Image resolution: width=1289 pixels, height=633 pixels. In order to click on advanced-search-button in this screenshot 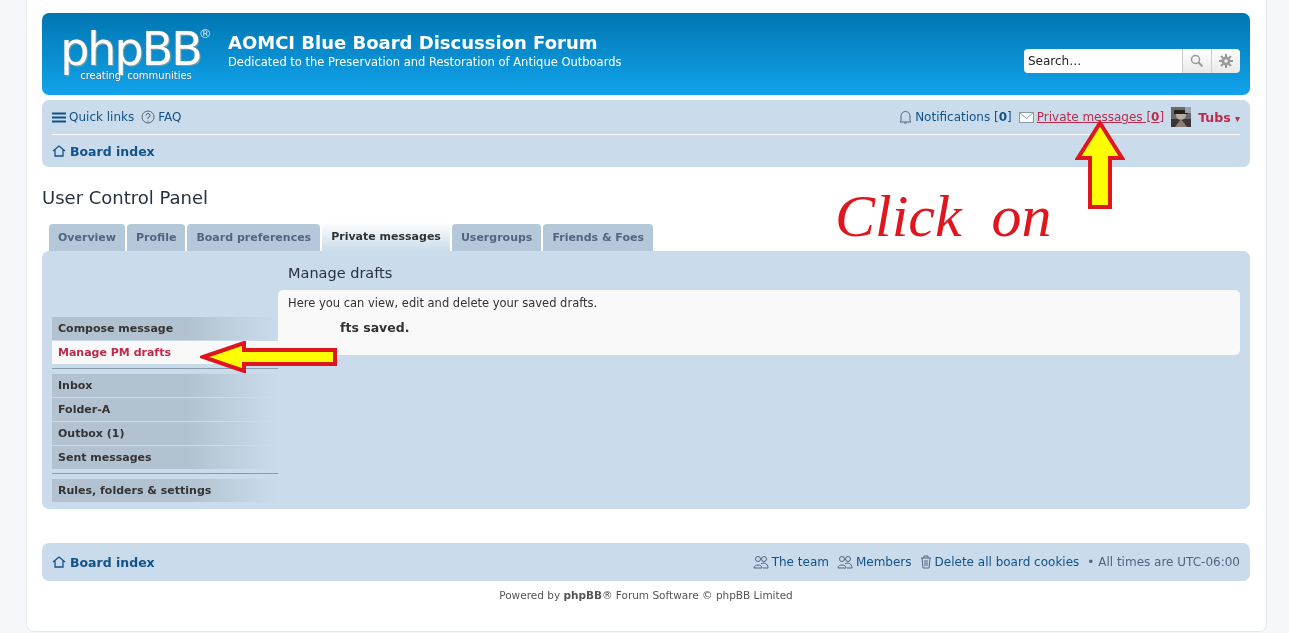, I will do `click(1225, 61)`.